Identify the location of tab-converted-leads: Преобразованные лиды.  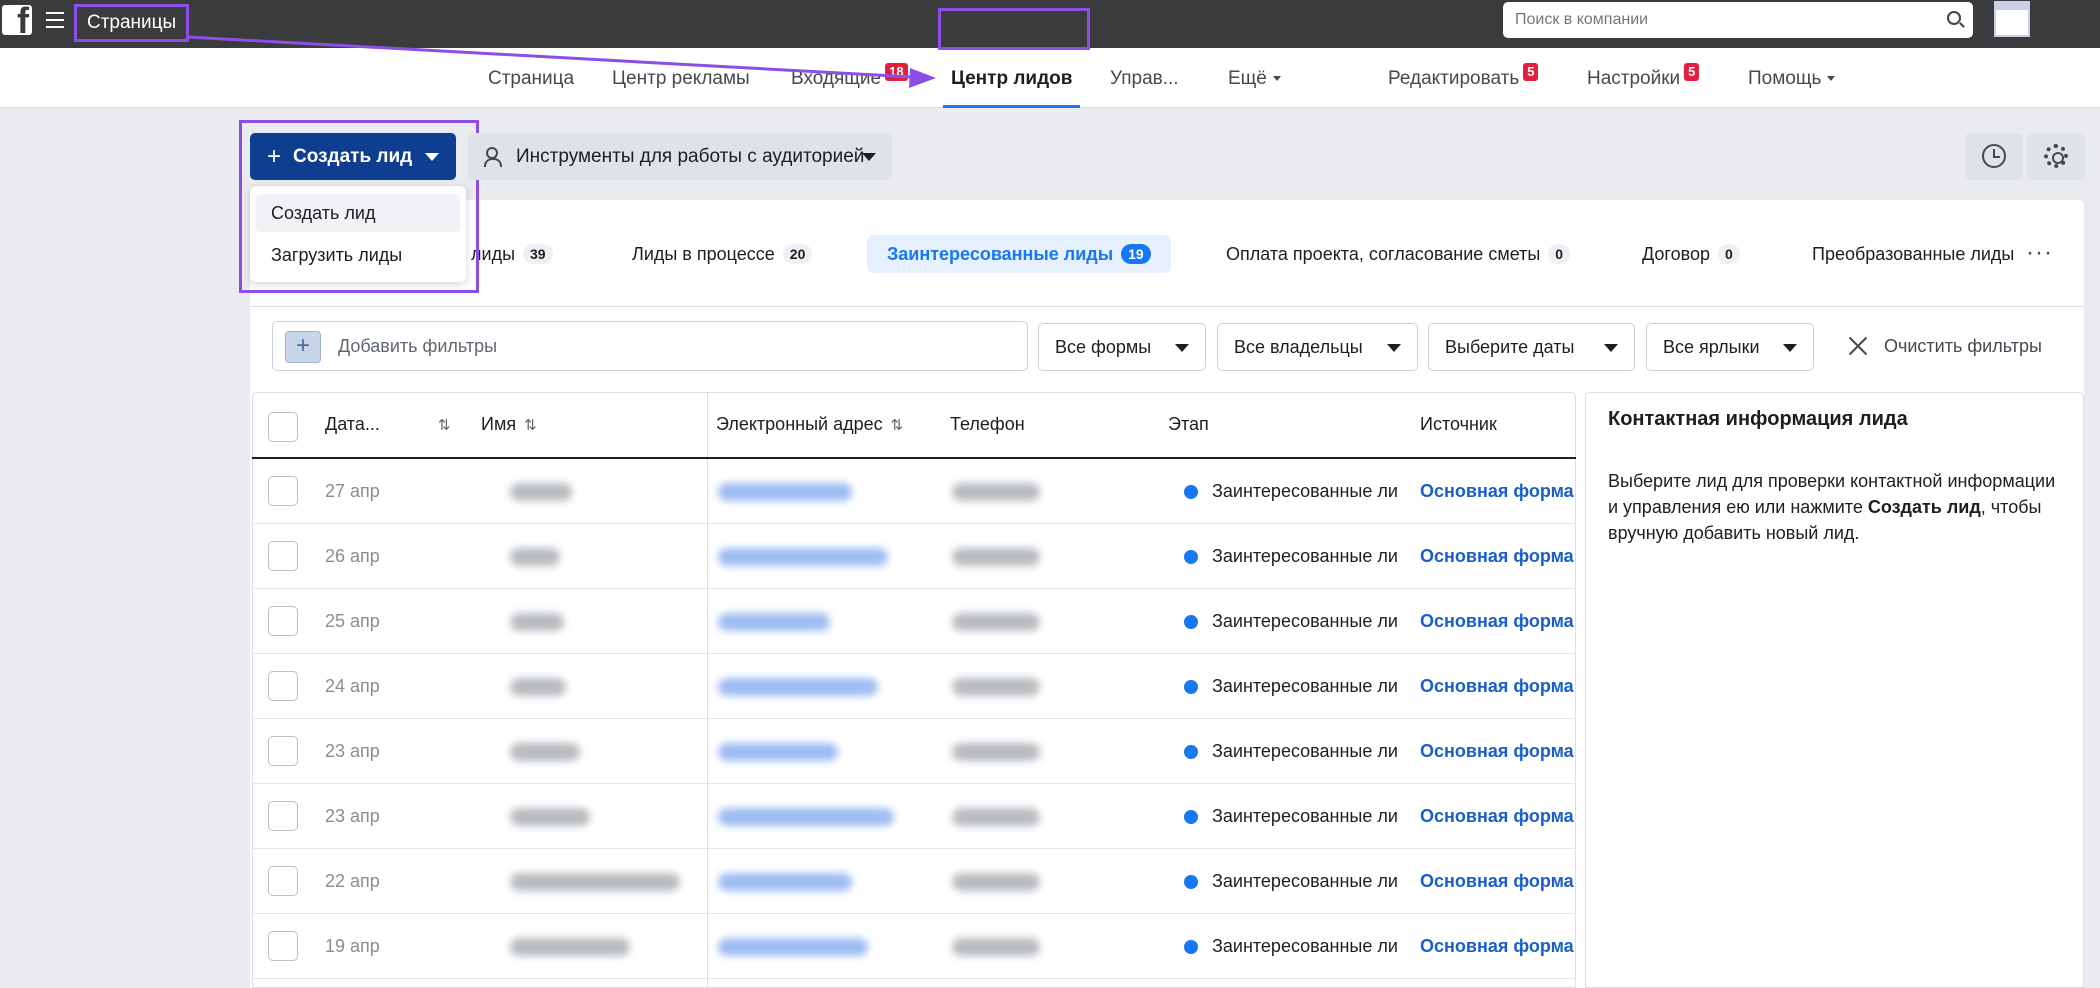
(1907, 254).